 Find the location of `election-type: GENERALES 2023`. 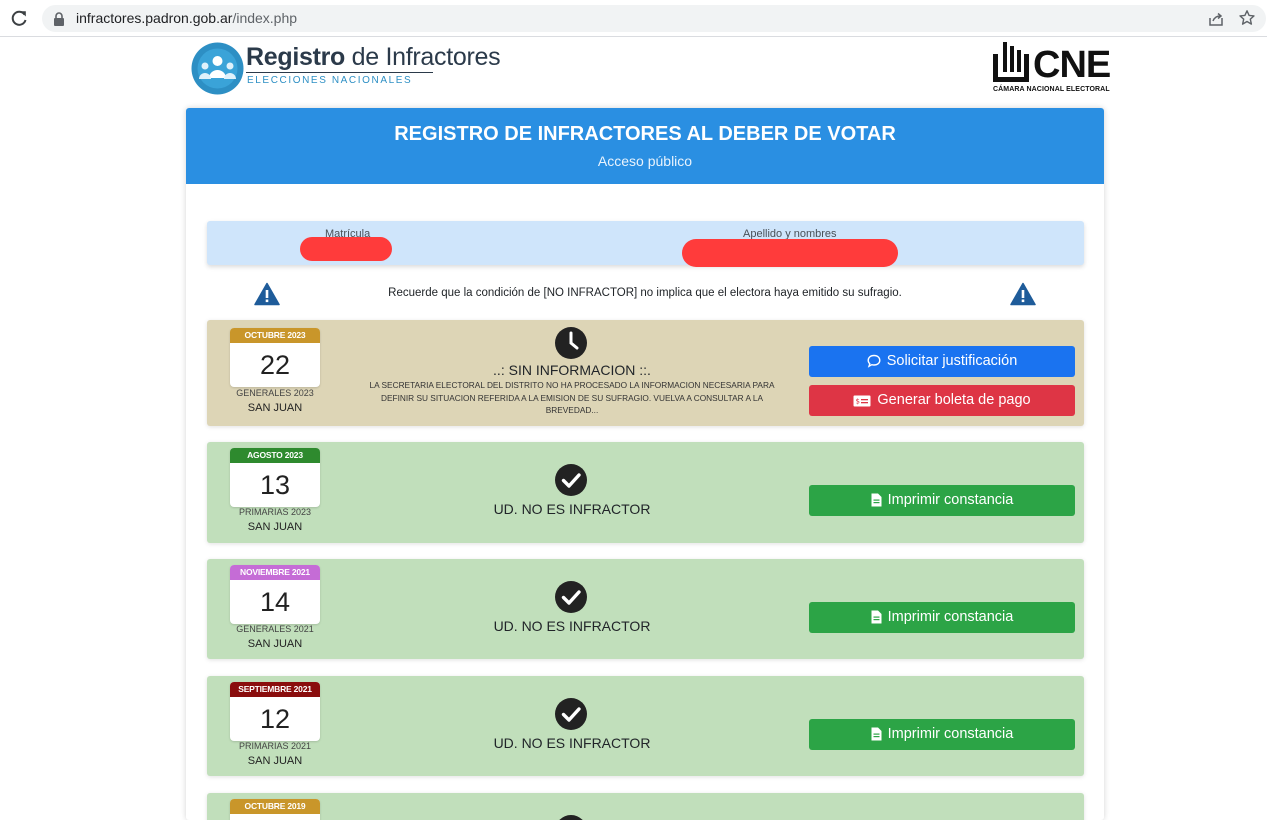

election-type: GENERALES 2023 is located at coordinates (275, 393).